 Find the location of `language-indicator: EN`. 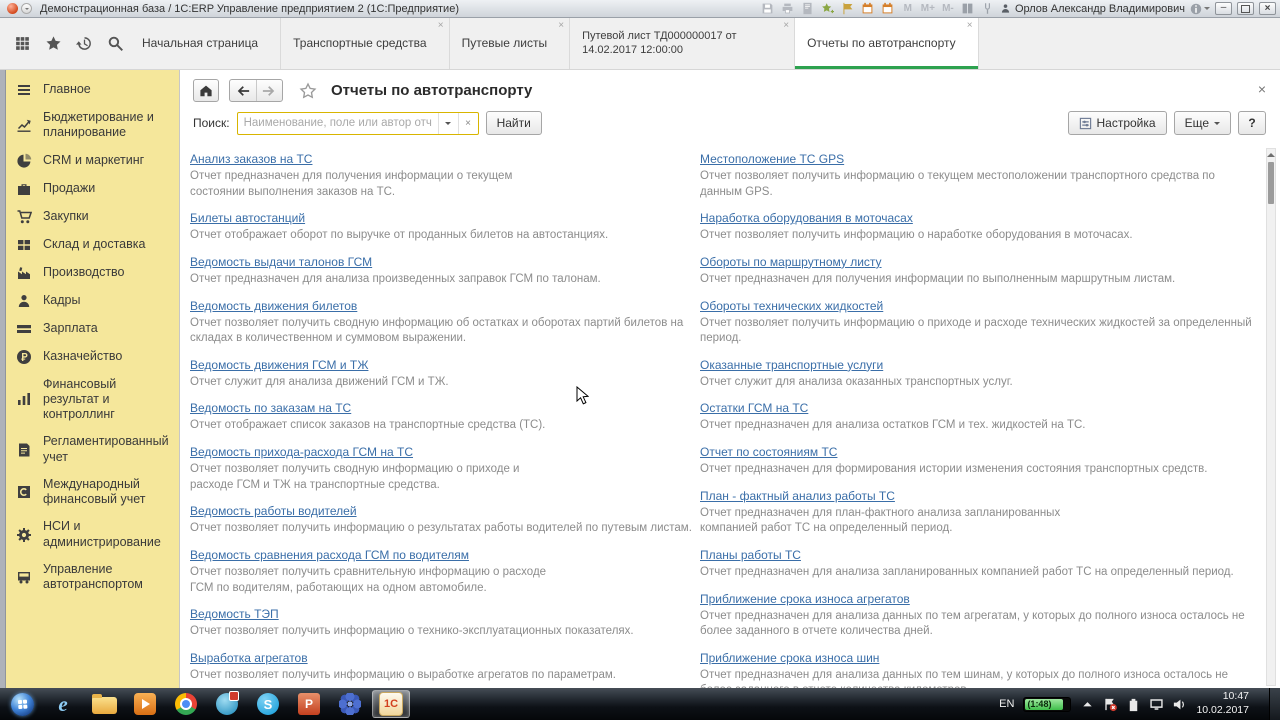

language-indicator: EN is located at coordinates (1006, 704).